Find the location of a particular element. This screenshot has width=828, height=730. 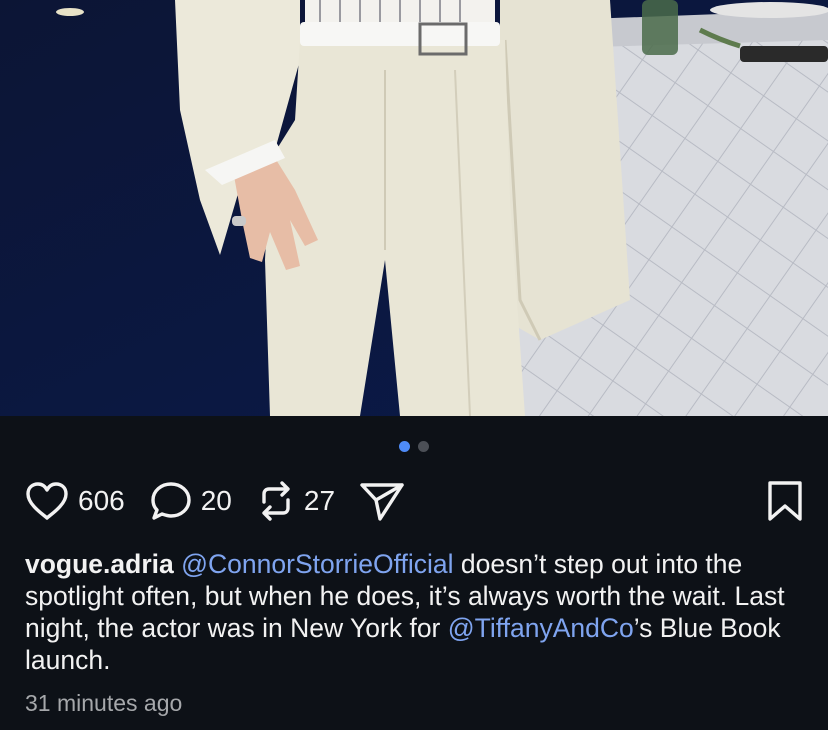

comment-count: 20 is located at coordinates (216, 500).